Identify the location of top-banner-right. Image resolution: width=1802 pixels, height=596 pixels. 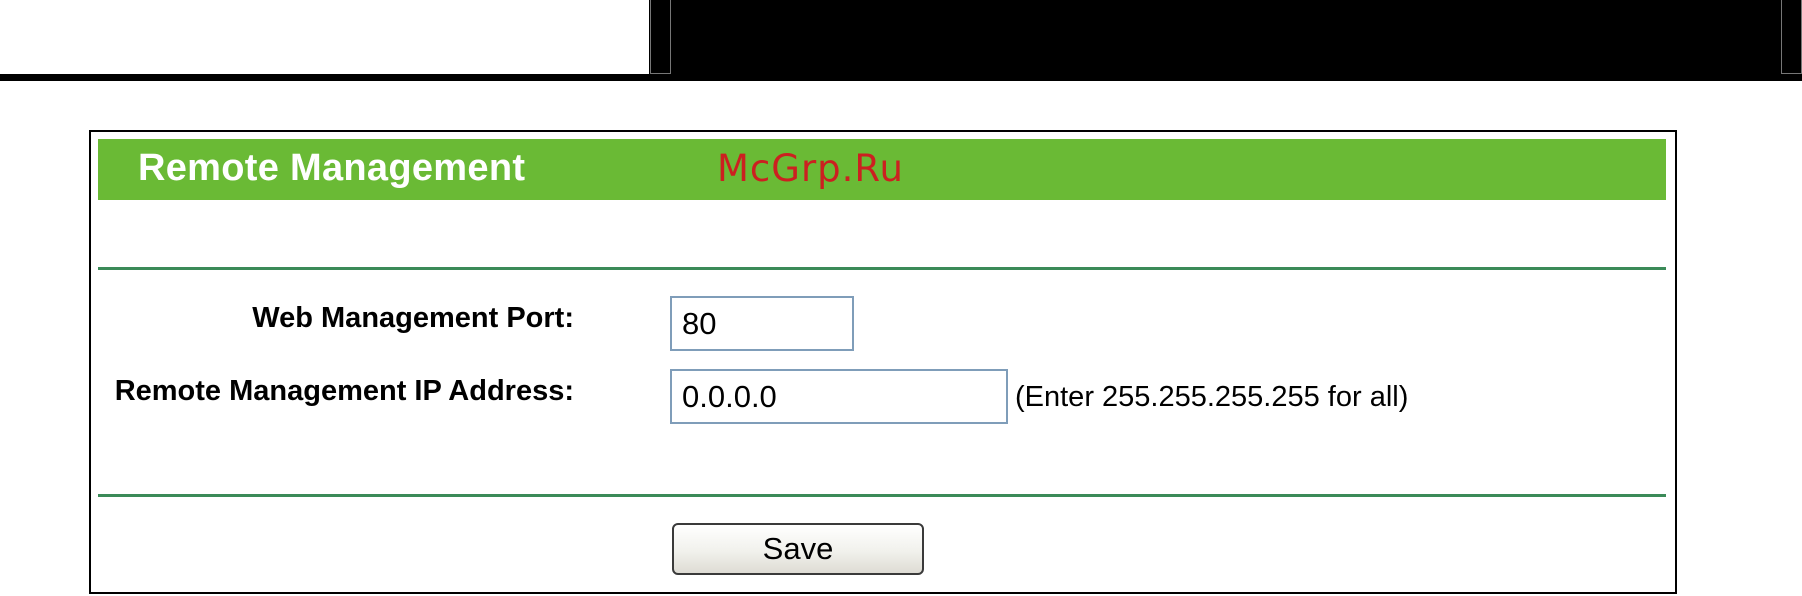
(1225, 40).